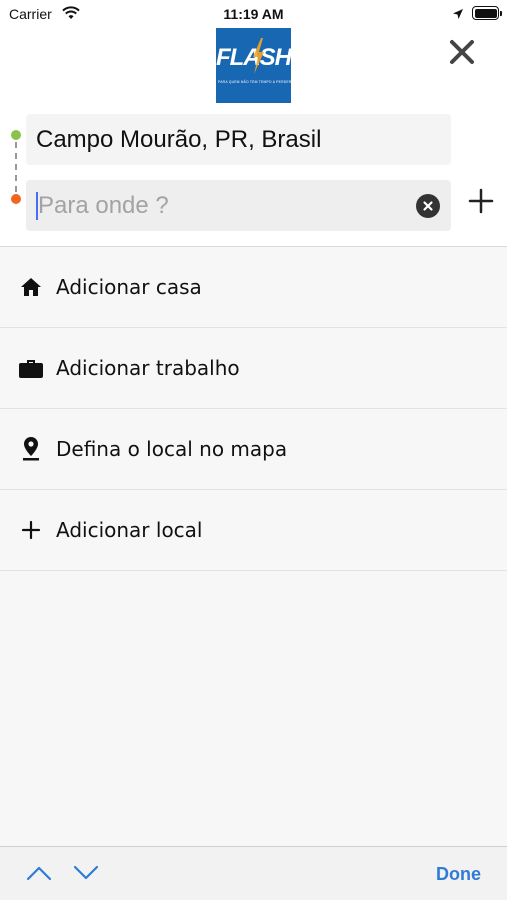 Image resolution: width=507 pixels, height=900 pixels. What do you see at coordinates (458, 16) in the screenshot?
I see `location-arrow-icon` at bounding box center [458, 16].